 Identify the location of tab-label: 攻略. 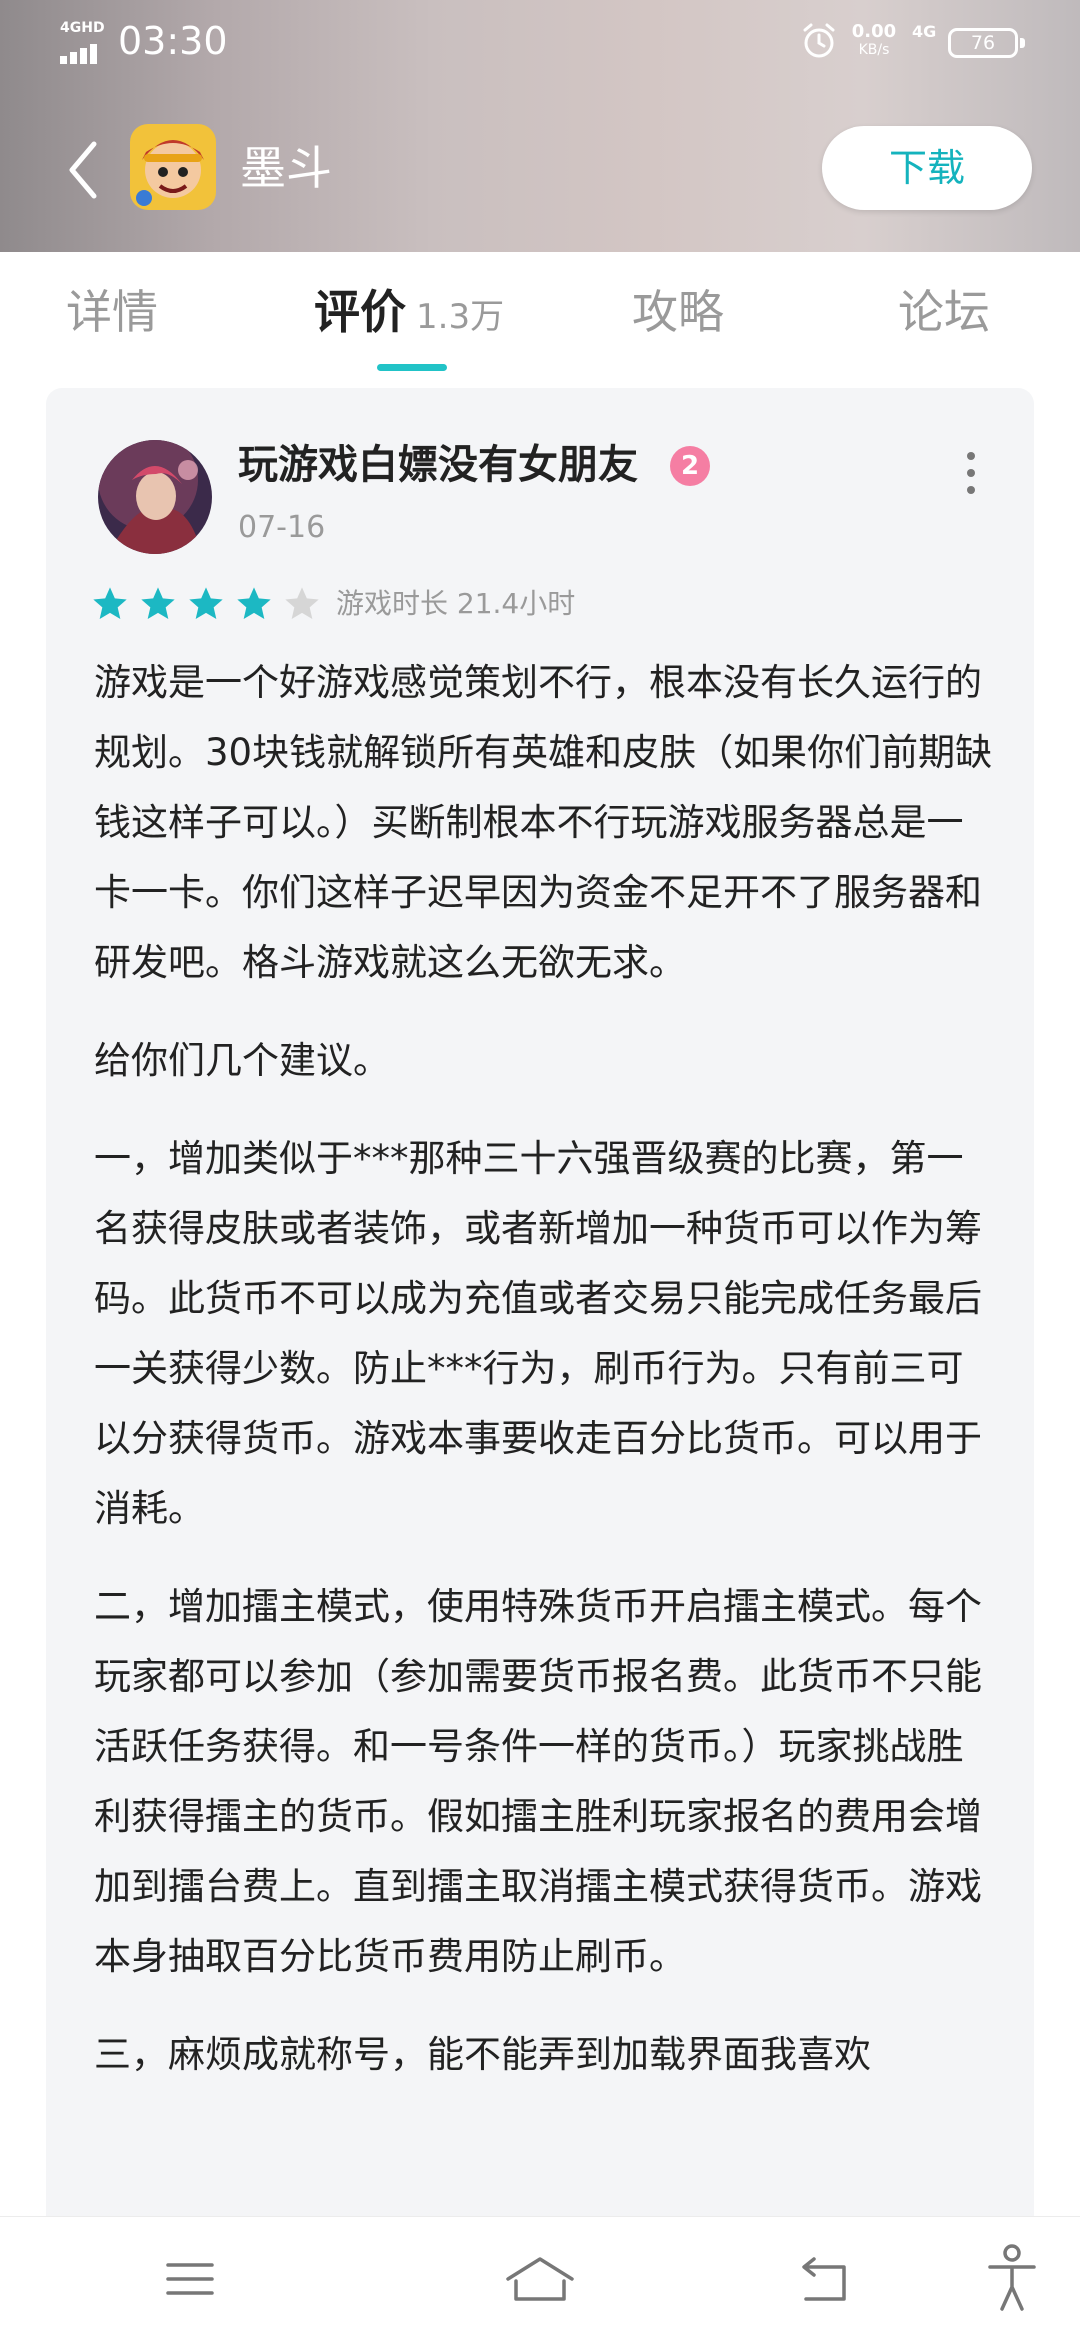
(678, 312).